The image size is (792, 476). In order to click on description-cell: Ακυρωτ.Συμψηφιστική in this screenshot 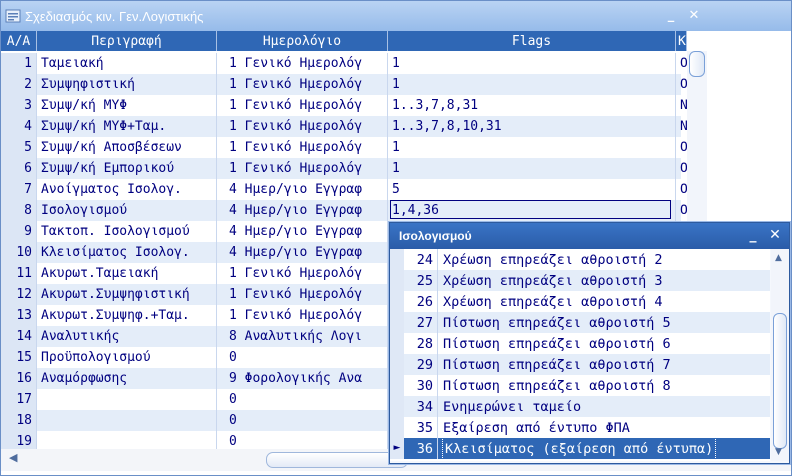, I will do `click(127, 294)`.